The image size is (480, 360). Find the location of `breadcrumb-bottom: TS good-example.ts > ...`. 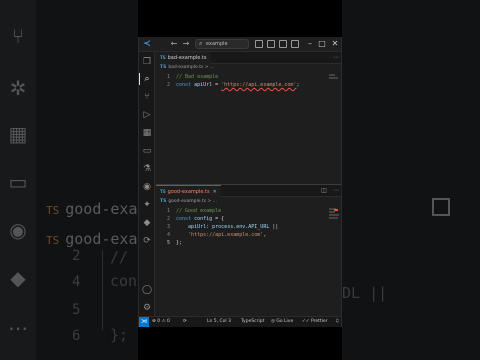

breadcrumb-bottom: TS good-example.ts > ... is located at coordinates (188, 201).